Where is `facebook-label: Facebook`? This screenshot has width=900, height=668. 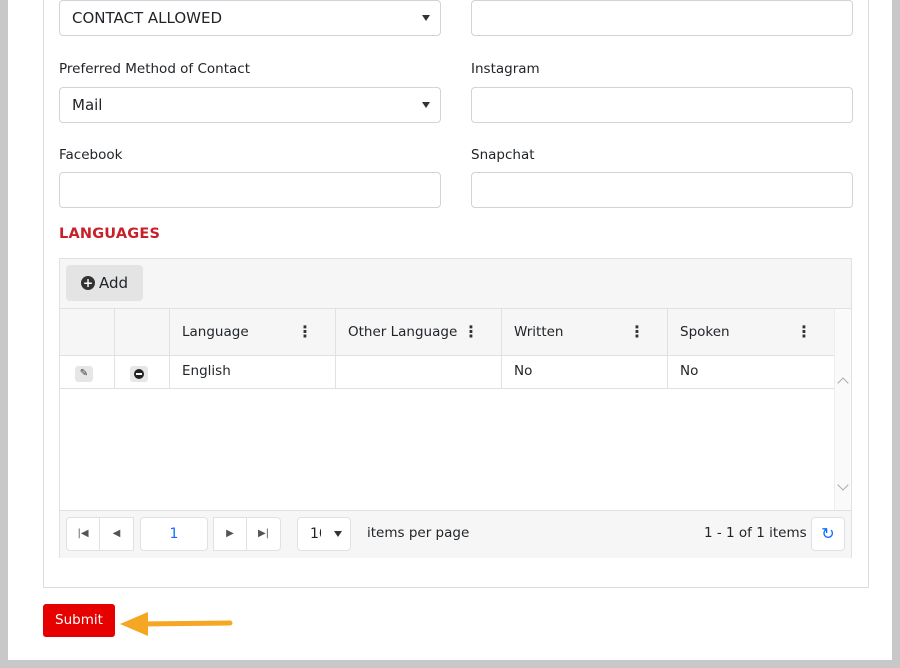
facebook-label: Facebook is located at coordinates (91, 155).